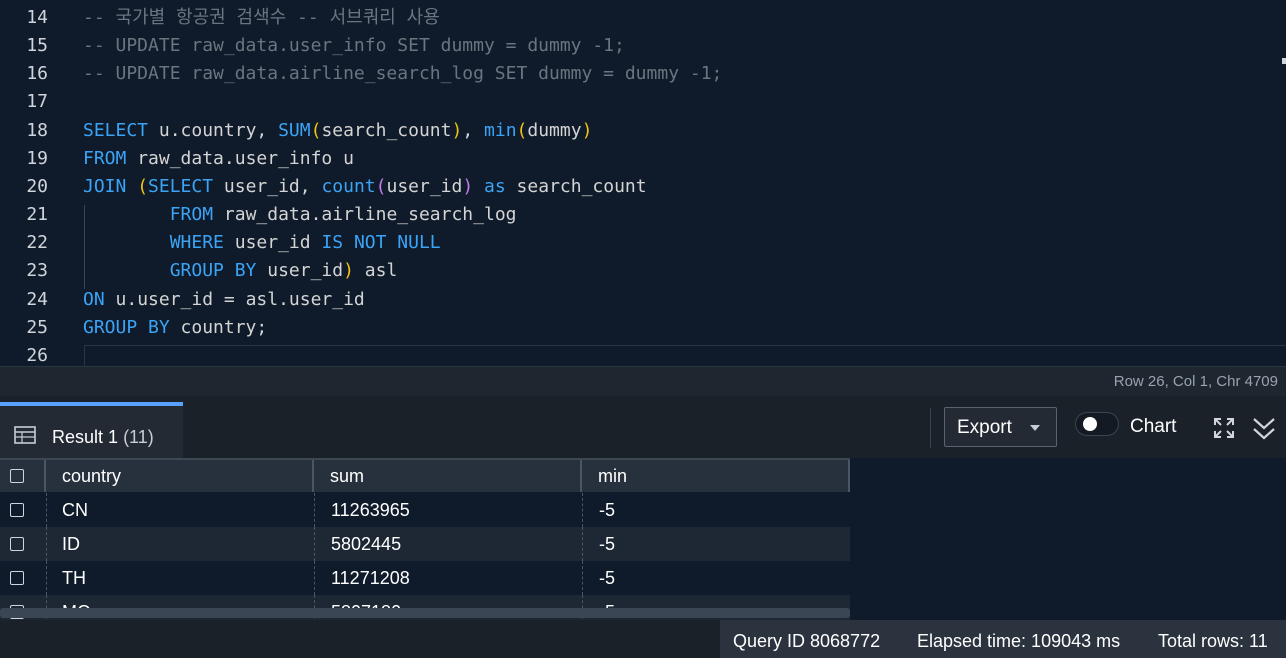  I want to click on line-number: 19, so click(37, 158).